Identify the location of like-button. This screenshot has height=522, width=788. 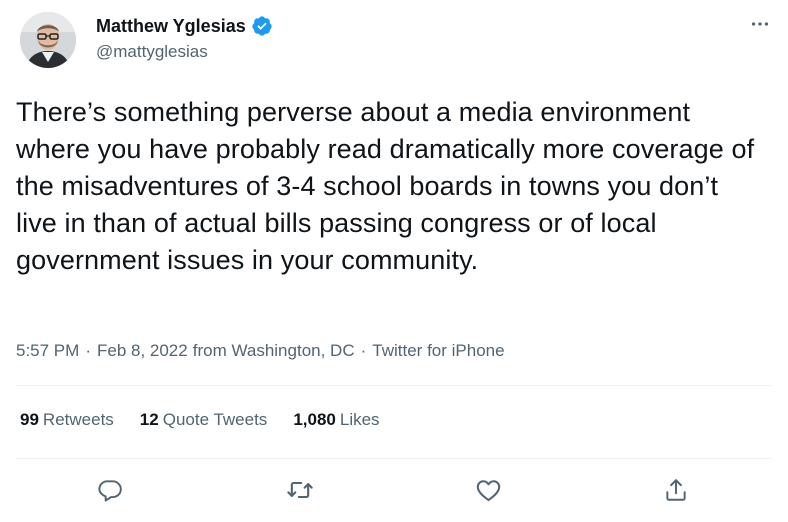
(488, 490).